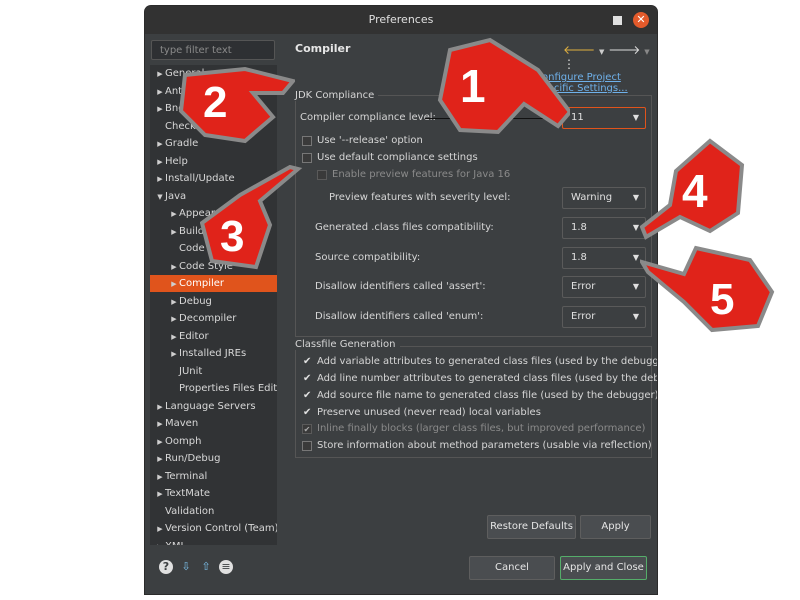 The height and width of the screenshot is (600, 800). I want to click on jdk-compliance-label: JDK Compliance, so click(337, 95).